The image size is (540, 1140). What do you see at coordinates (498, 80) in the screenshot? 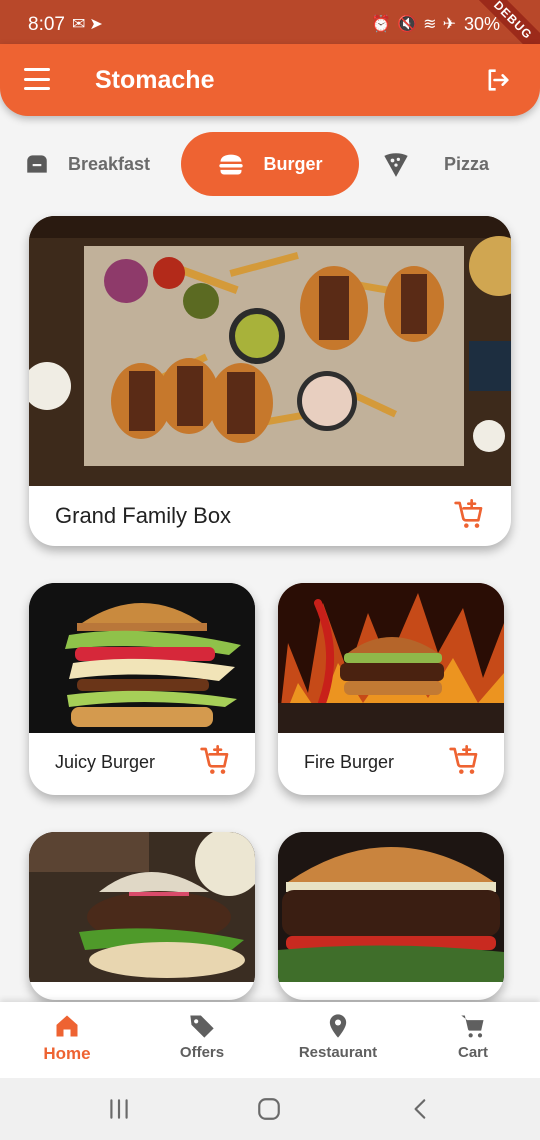
I see `logout-icon` at bounding box center [498, 80].